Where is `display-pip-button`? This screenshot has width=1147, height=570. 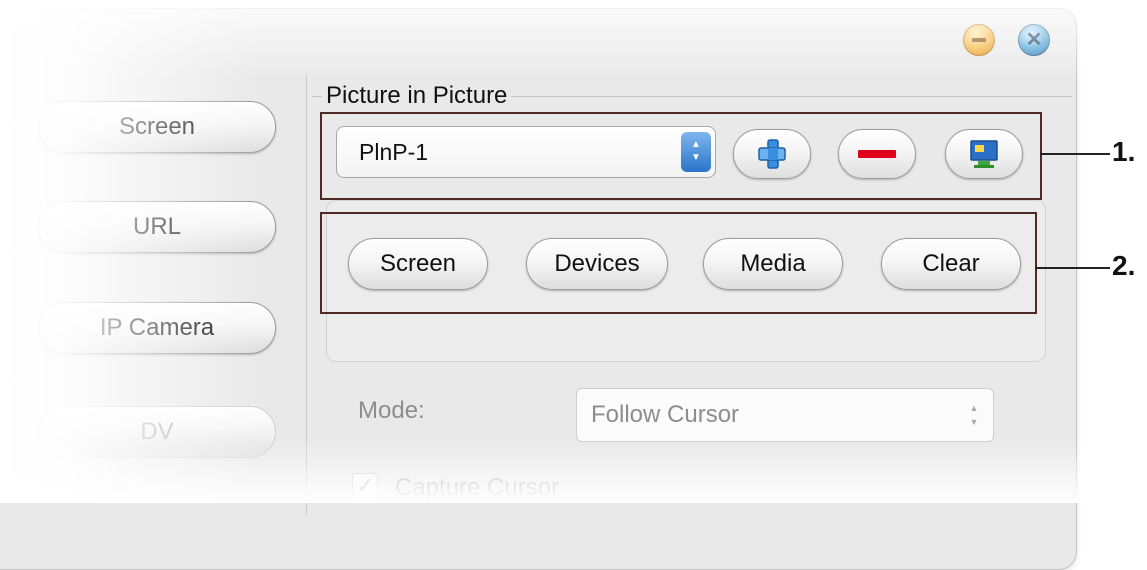
display-pip-button is located at coordinates (984, 154).